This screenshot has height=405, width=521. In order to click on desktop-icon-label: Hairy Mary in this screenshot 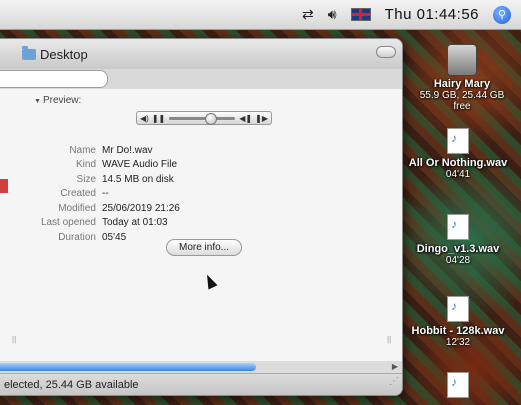, I will do `click(462, 84)`.